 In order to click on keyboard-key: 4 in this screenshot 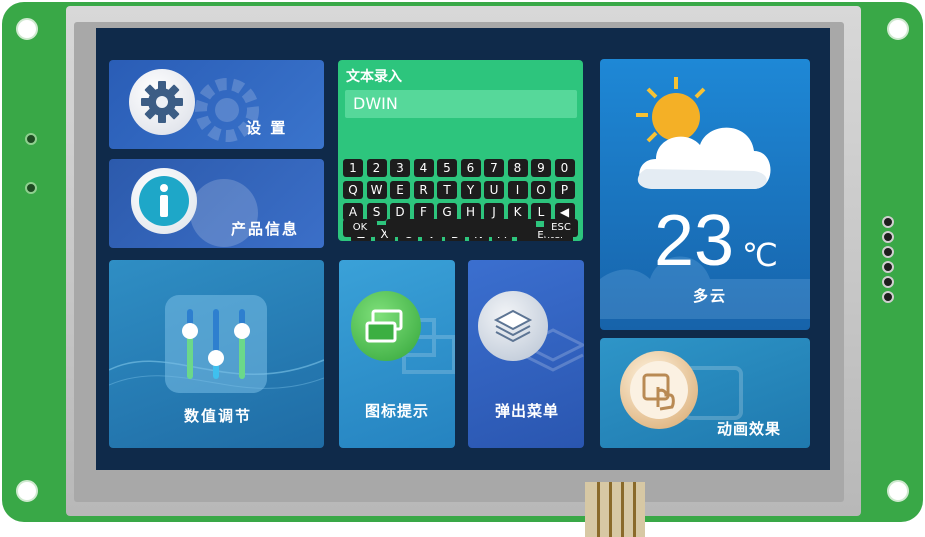, I will do `click(423, 168)`.